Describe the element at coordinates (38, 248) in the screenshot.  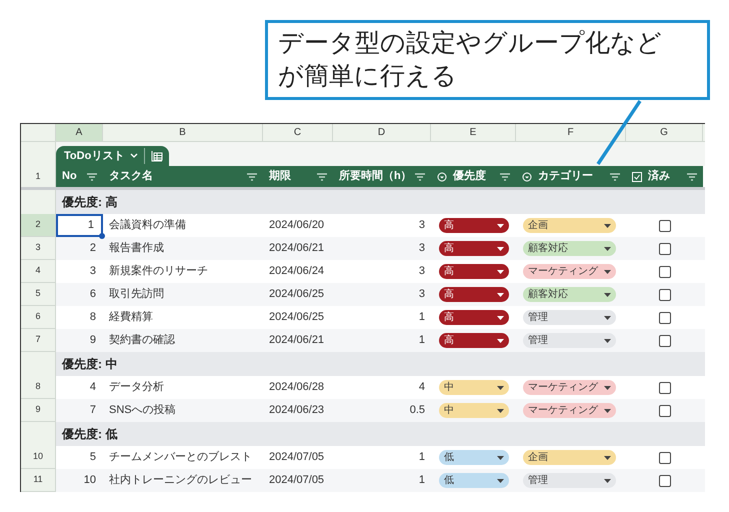
I see `row-number: 3` at that location.